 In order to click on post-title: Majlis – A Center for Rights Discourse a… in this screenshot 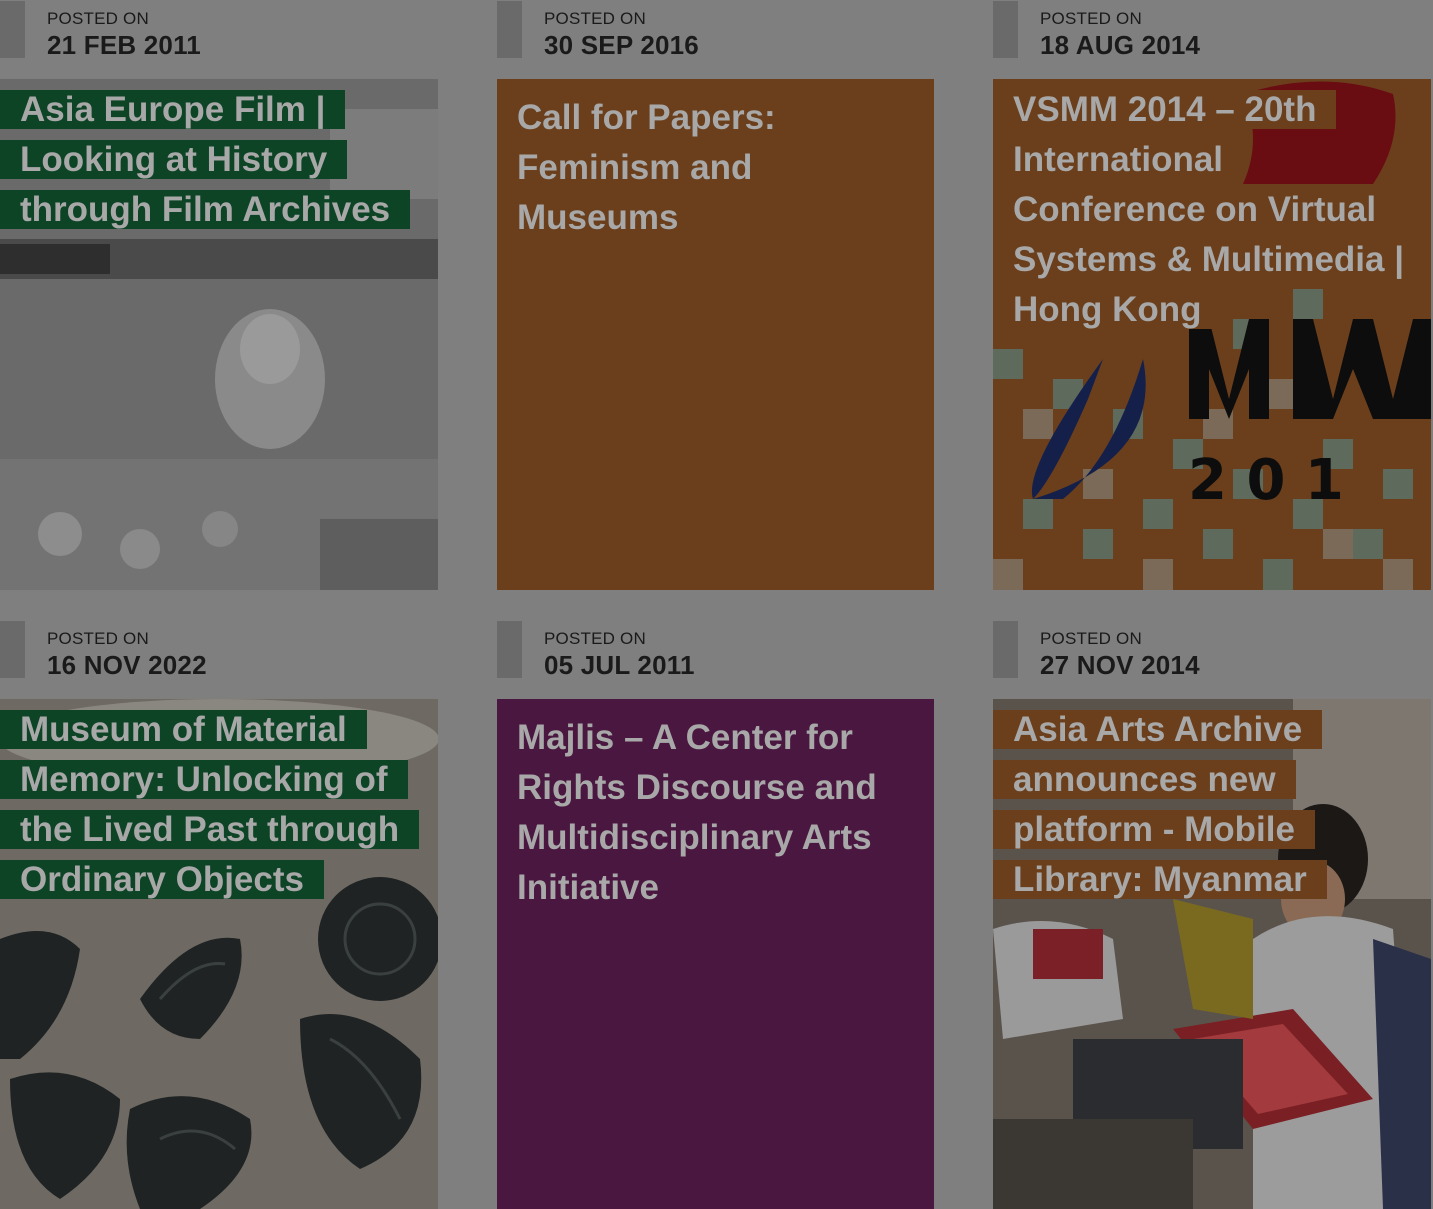, I will do `click(717, 813)`.